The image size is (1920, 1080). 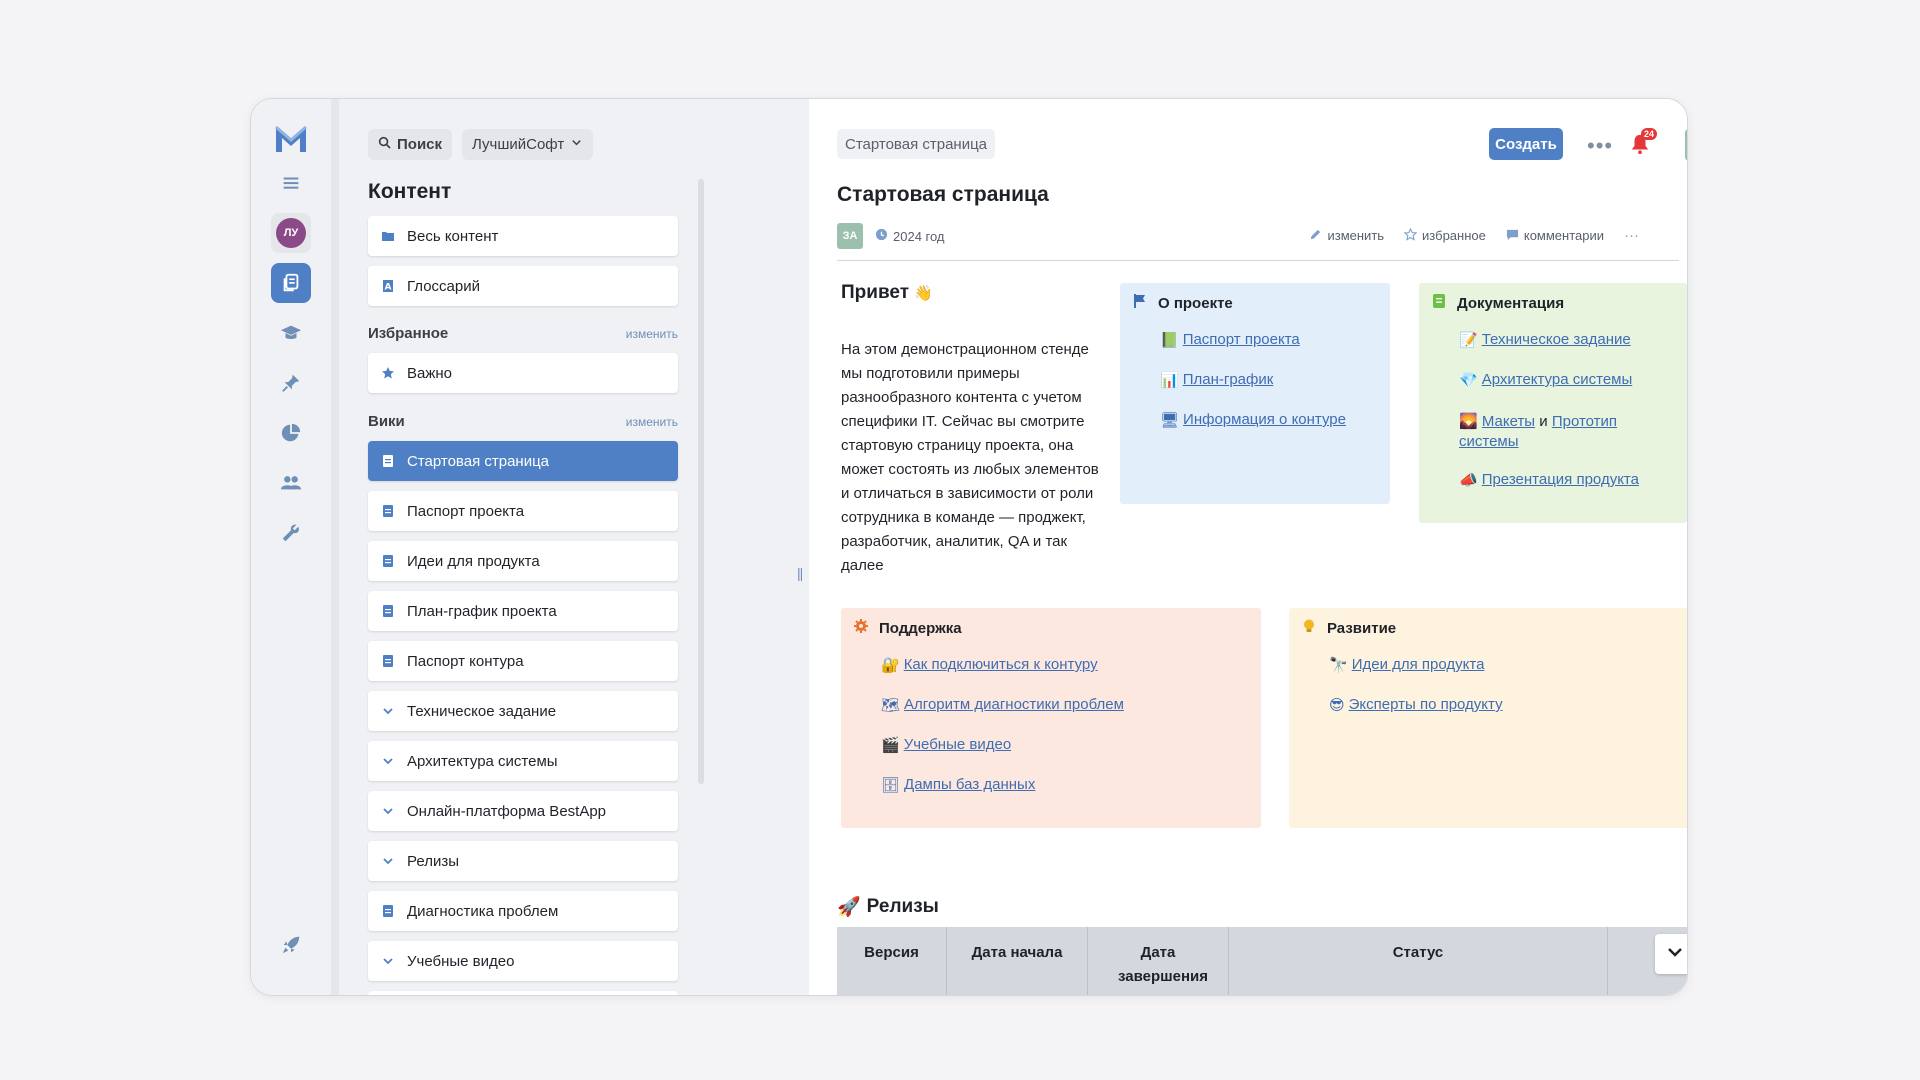 What do you see at coordinates (957, 744) in the screenshot?
I see `link-text: Учебные видео` at bounding box center [957, 744].